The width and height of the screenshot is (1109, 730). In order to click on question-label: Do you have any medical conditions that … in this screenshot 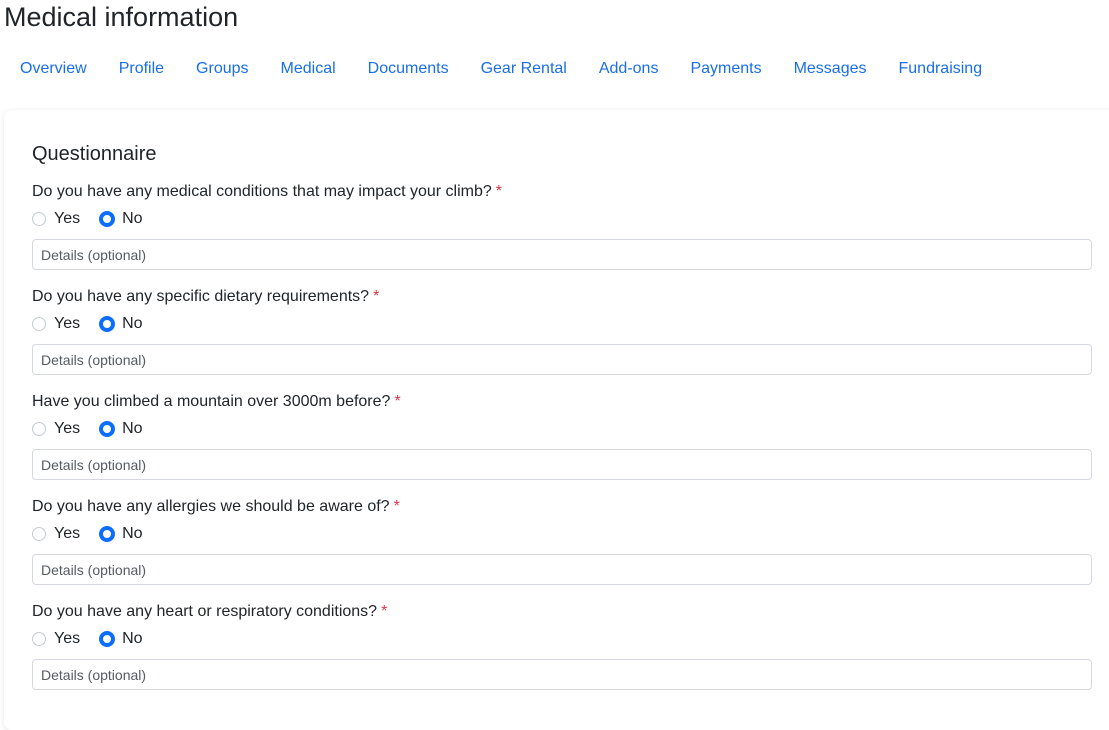, I will do `click(562, 192)`.